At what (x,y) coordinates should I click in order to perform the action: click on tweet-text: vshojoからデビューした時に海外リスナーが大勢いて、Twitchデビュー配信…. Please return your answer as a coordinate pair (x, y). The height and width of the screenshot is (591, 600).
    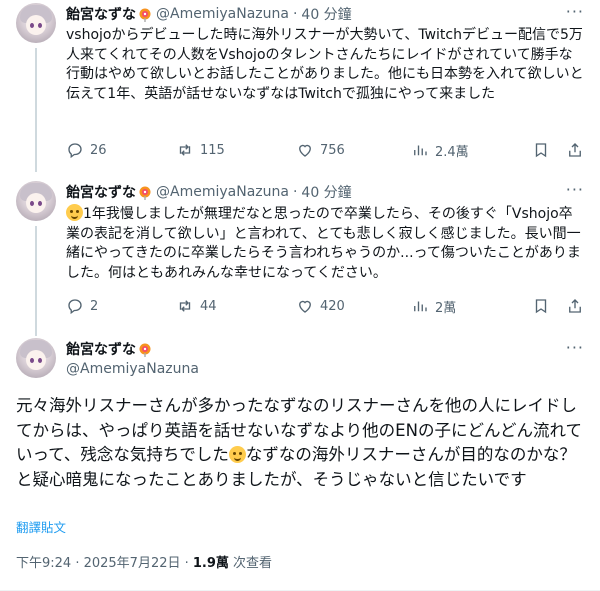
    Looking at the image, I should click on (325, 64).